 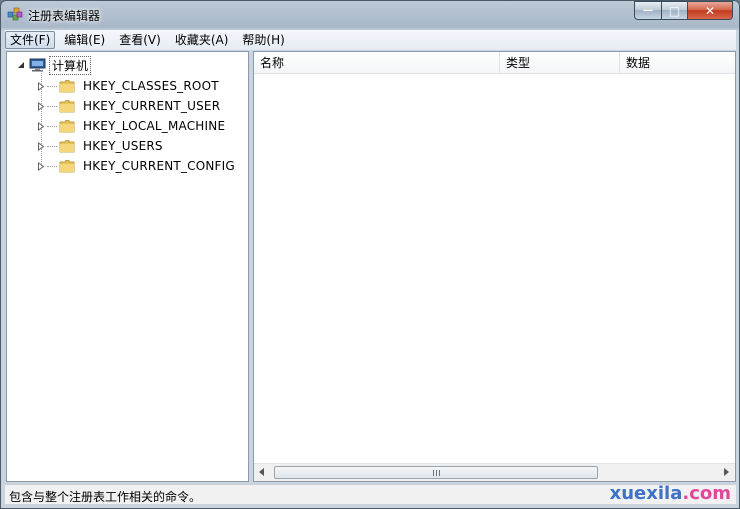 I want to click on menu-edit: 编辑(E), so click(x=84, y=40).